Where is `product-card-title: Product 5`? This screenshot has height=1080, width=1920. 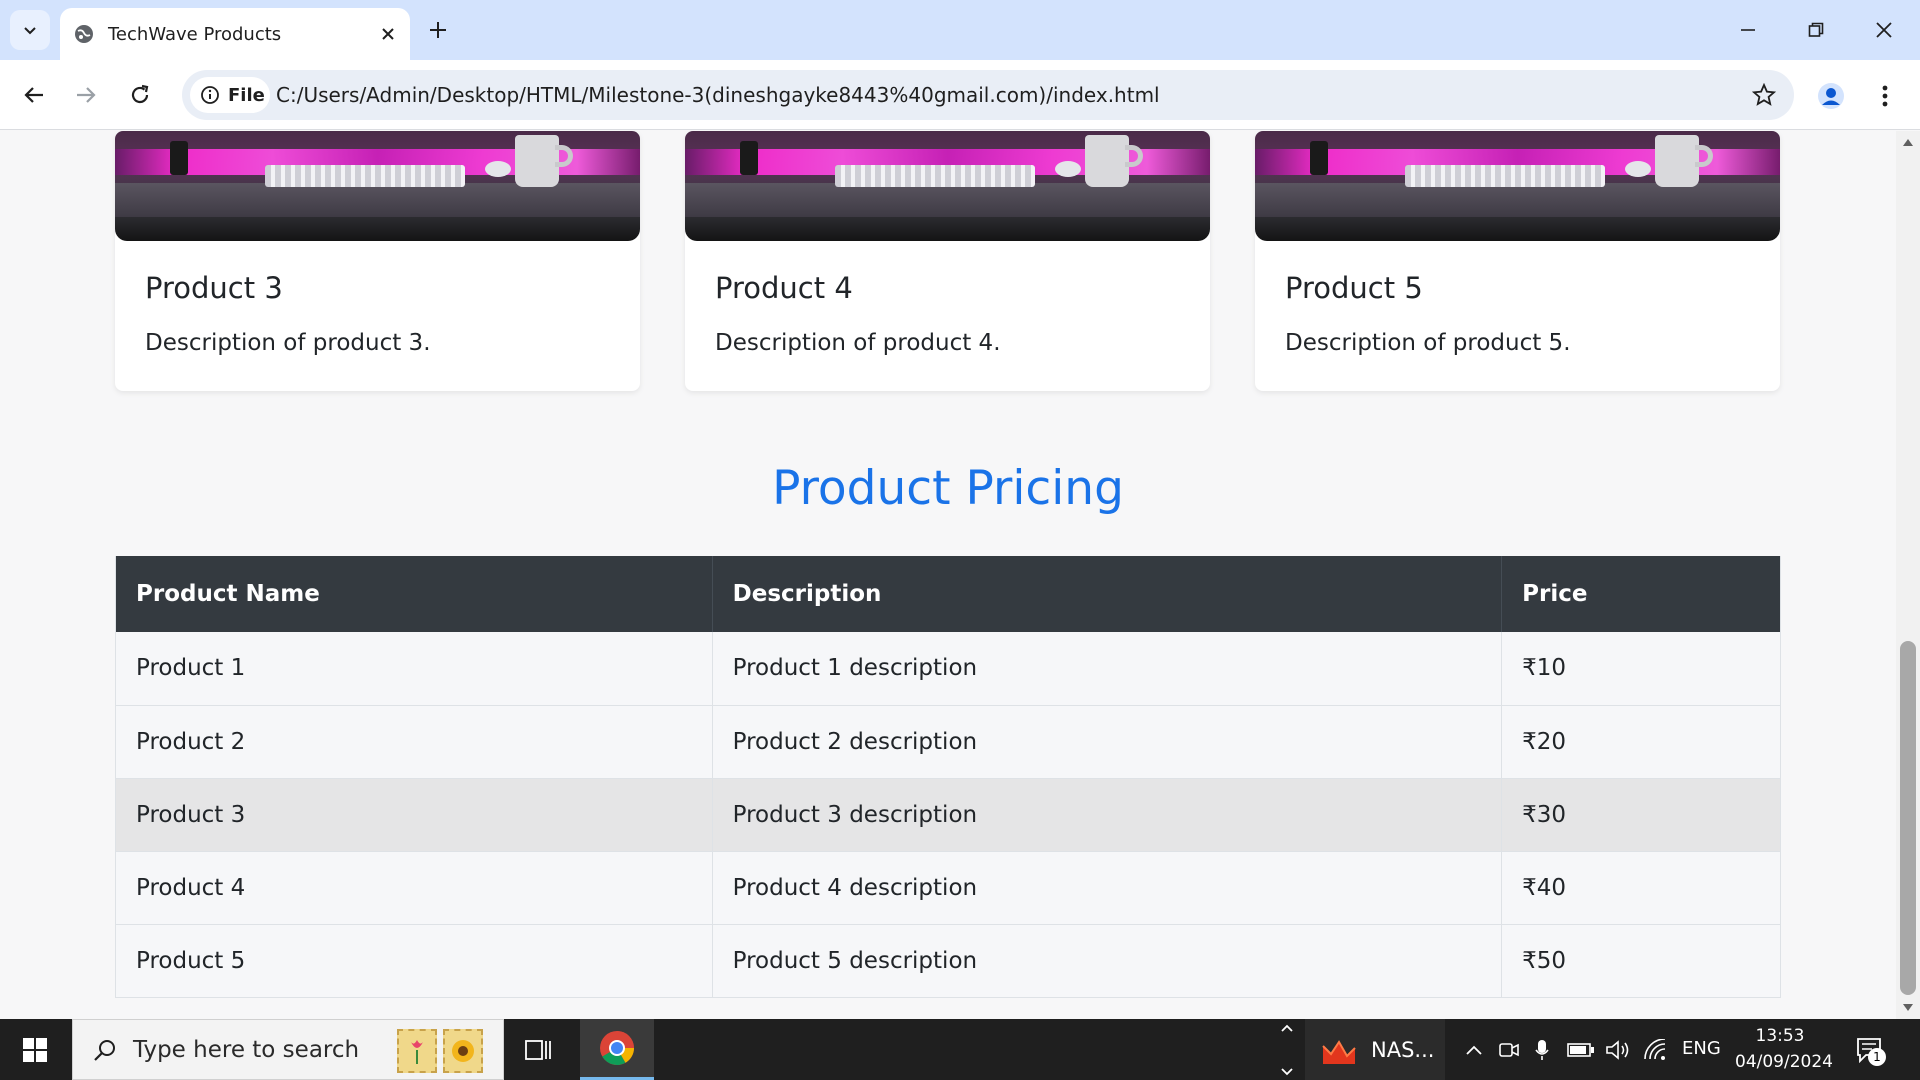
product-card-title: Product 5 is located at coordinates (1354, 288).